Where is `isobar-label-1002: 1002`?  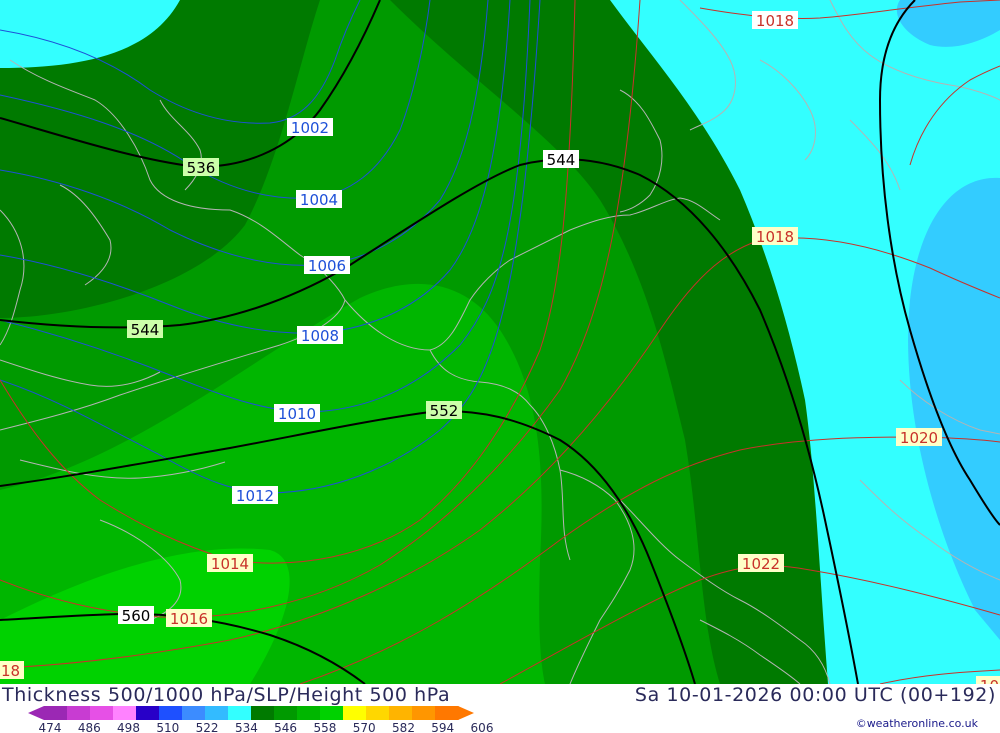 isobar-label-1002: 1002 is located at coordinates (310, 127).